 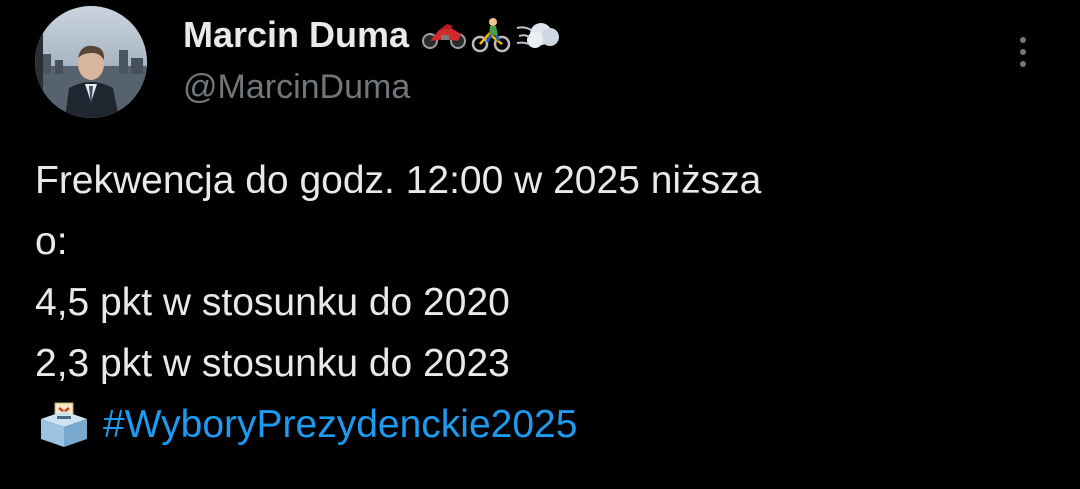 I want to click on avatar, so click(x=91, y=62).